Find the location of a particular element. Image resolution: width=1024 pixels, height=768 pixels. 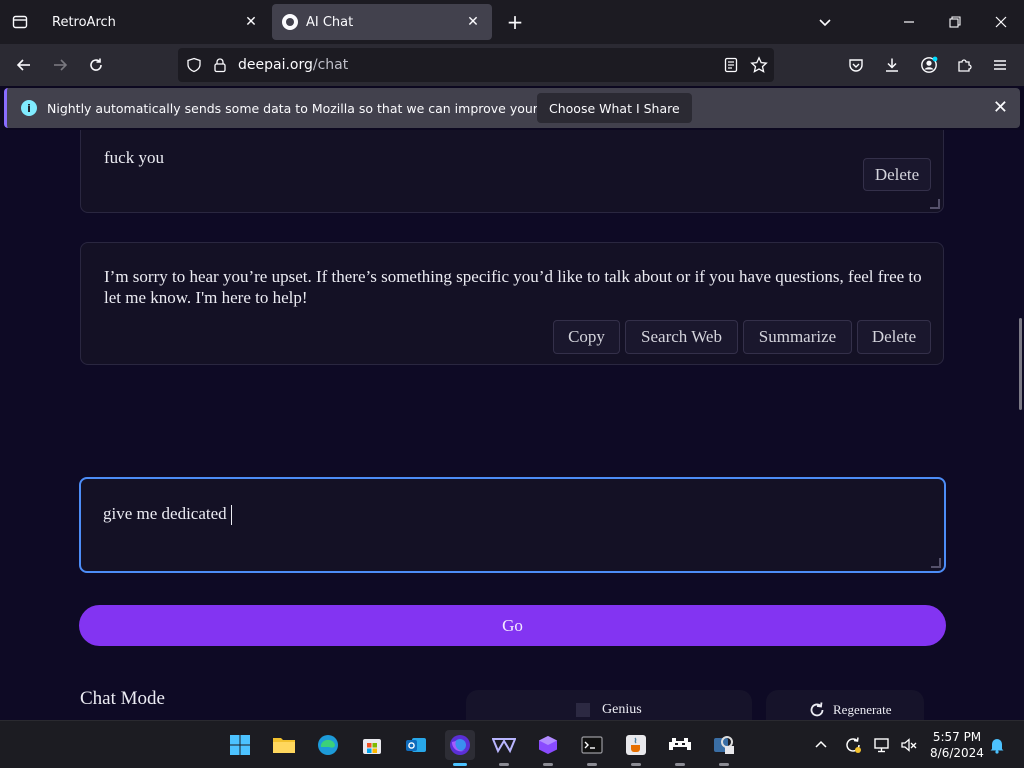

chat-input-value: give me dedicated is located at coordinates (165, 513).